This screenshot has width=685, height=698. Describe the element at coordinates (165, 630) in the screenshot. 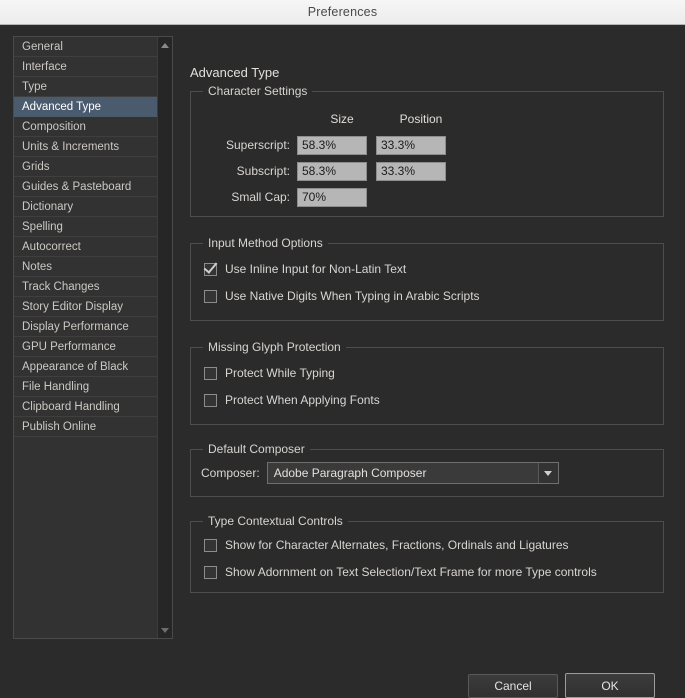

I see `triangle-down-icon` at that location.